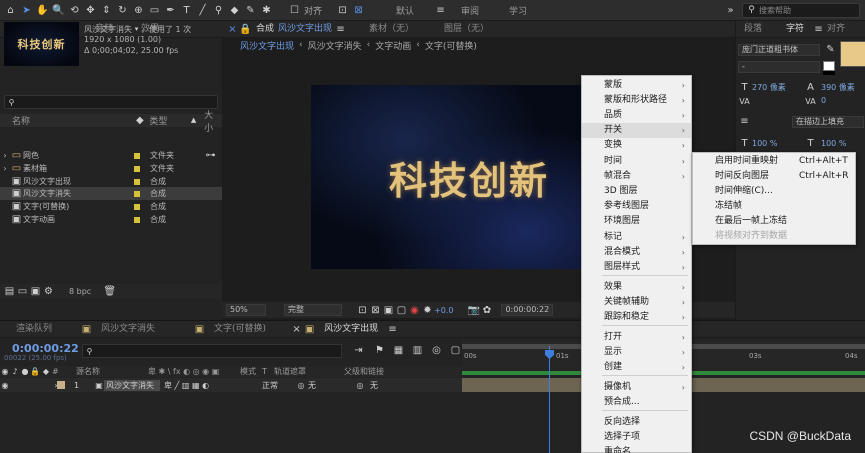  Describe the element at coordinates (240, 329) in the screenshot. I see `tab-timeline-2: 文字(可替换)` at that location.